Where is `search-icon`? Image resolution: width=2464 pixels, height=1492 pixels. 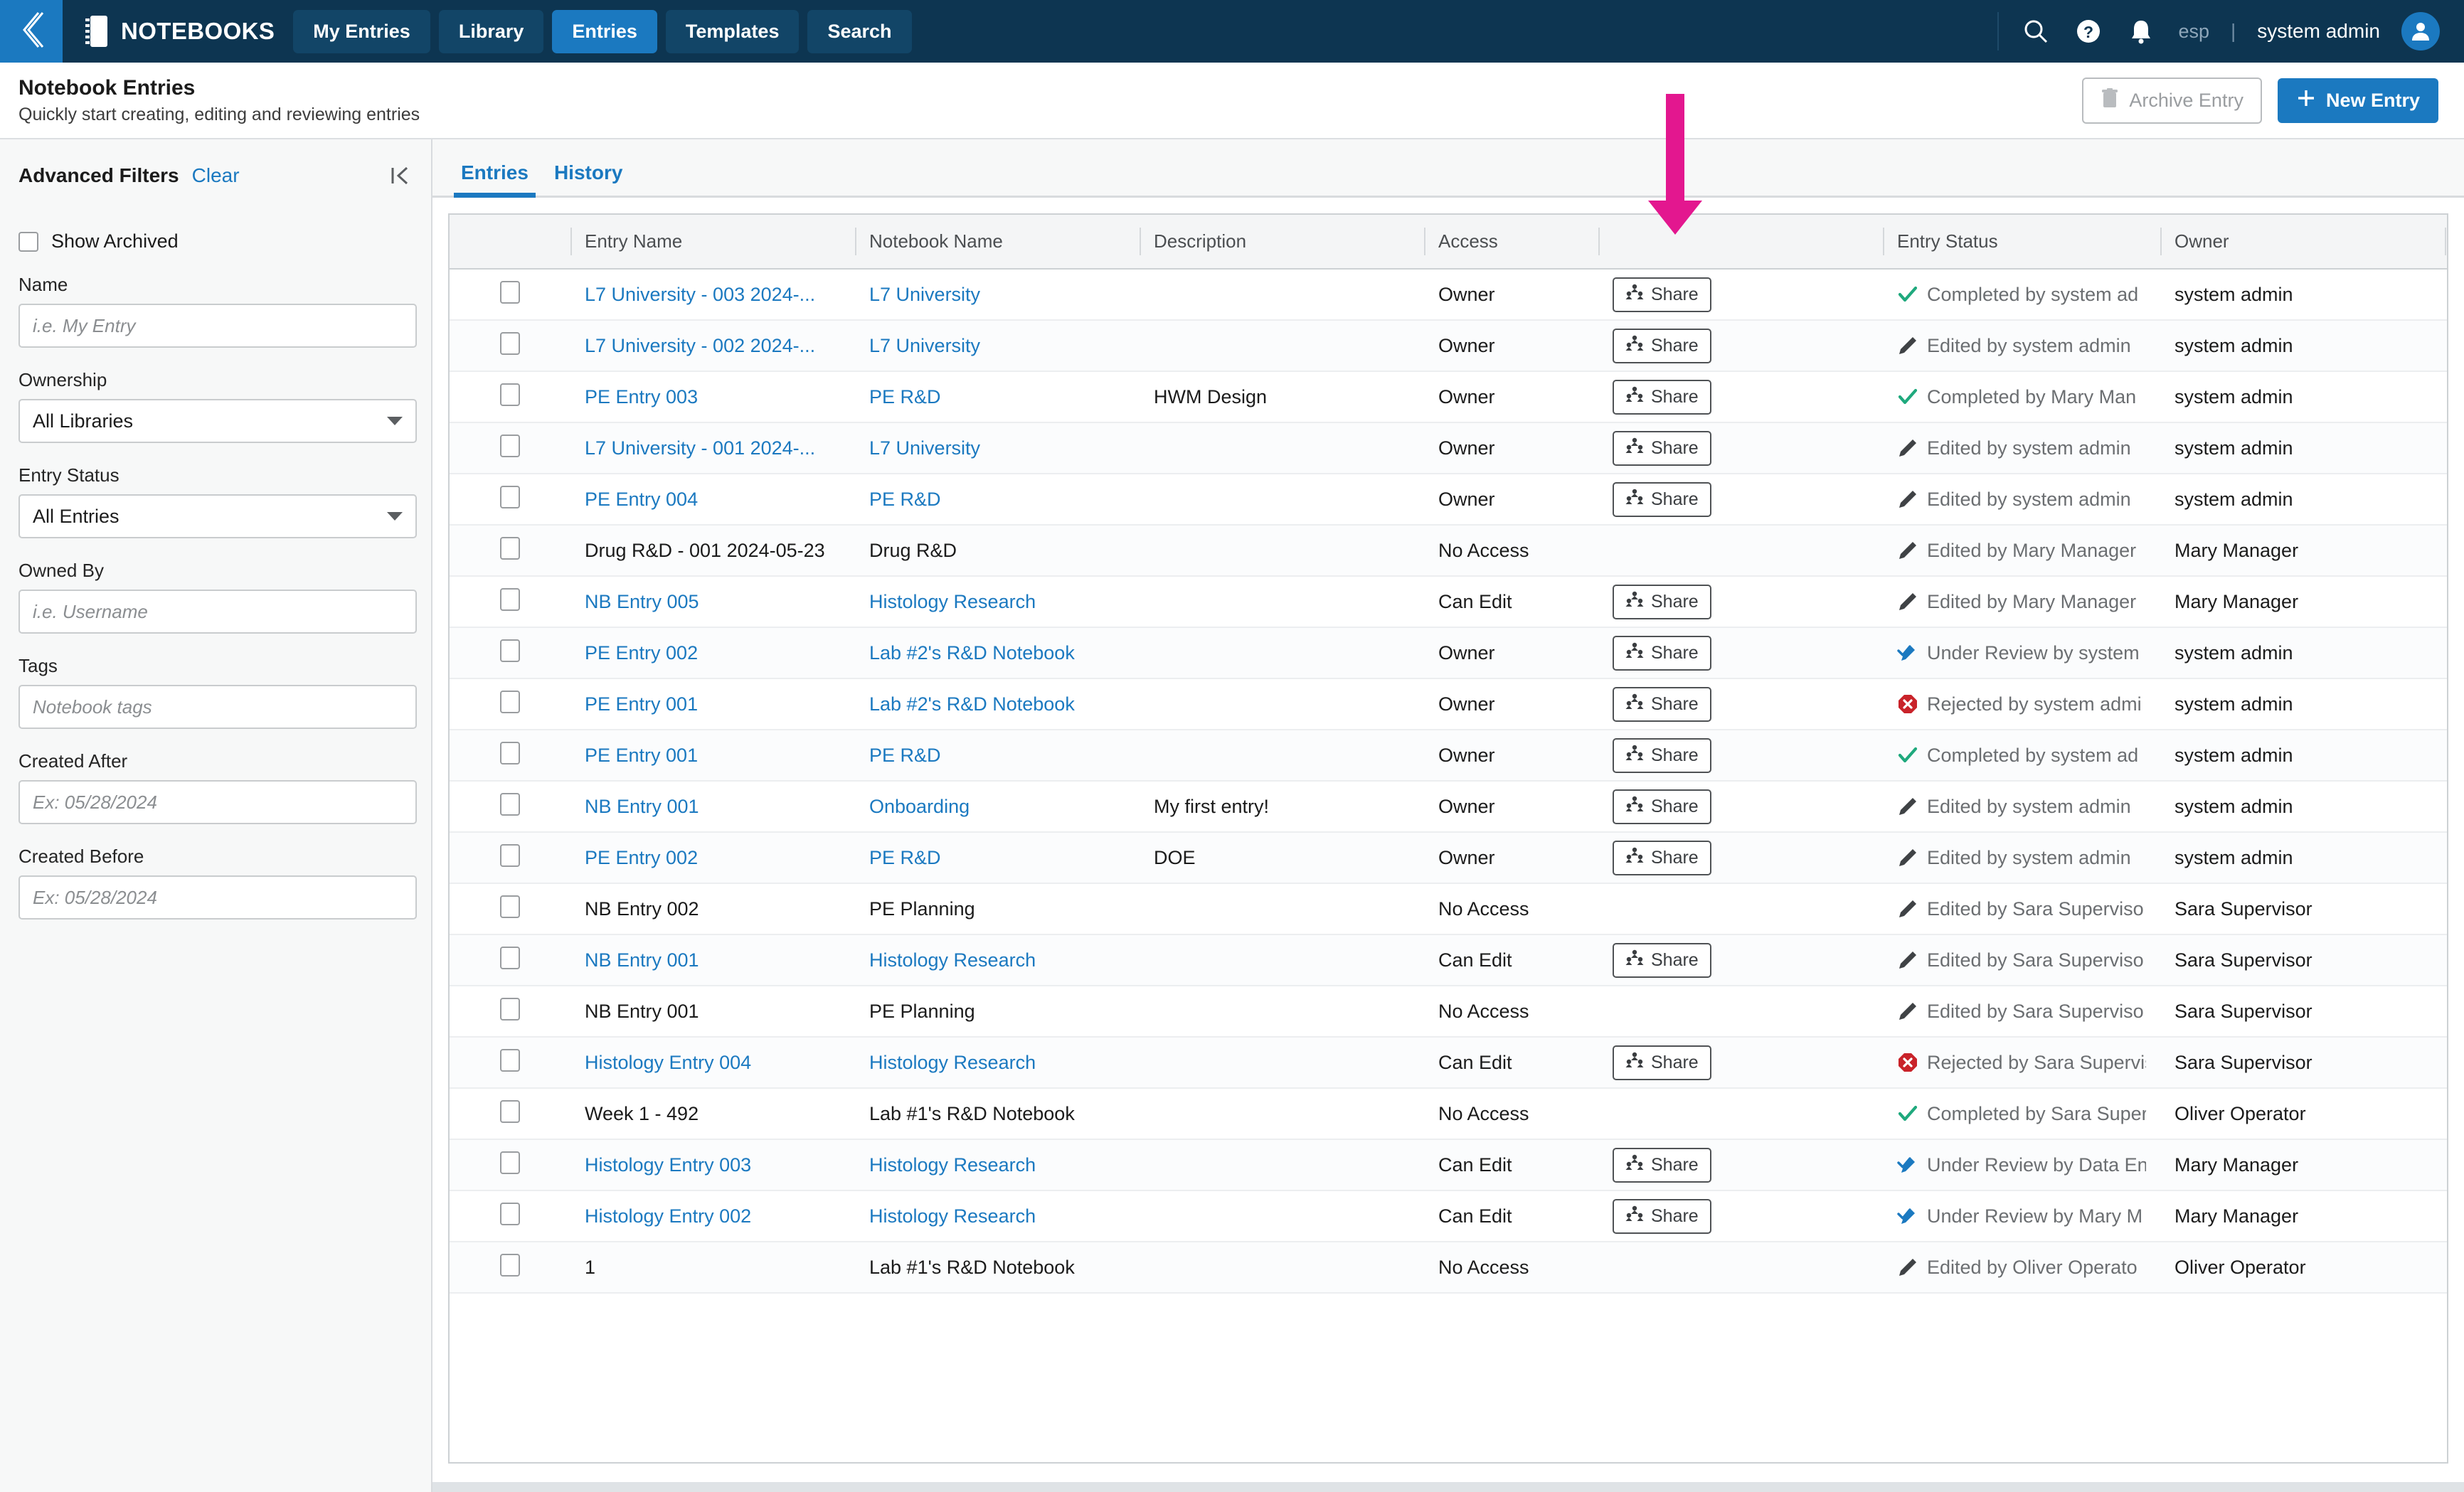 search-icon is located at coordinates (2035, 31).